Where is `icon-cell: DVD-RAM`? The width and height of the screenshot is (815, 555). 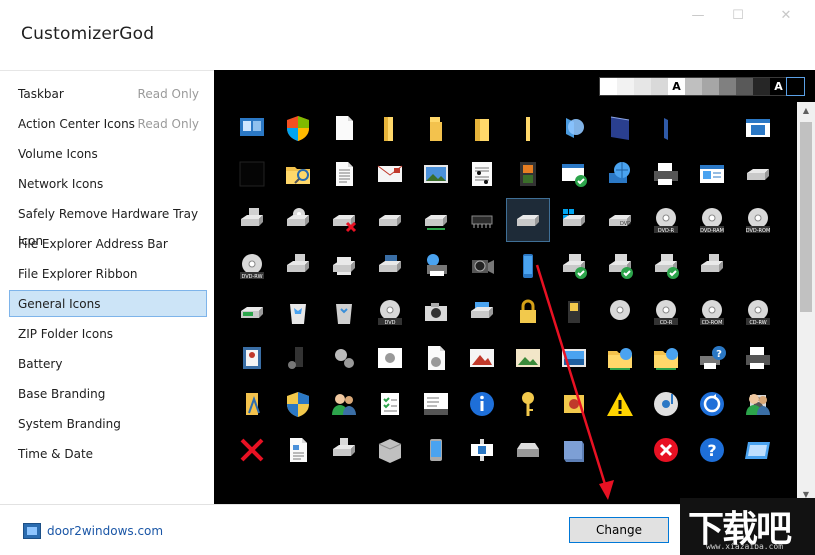 icon-cell: DVD-RAM is located at coordinates (712, 220).